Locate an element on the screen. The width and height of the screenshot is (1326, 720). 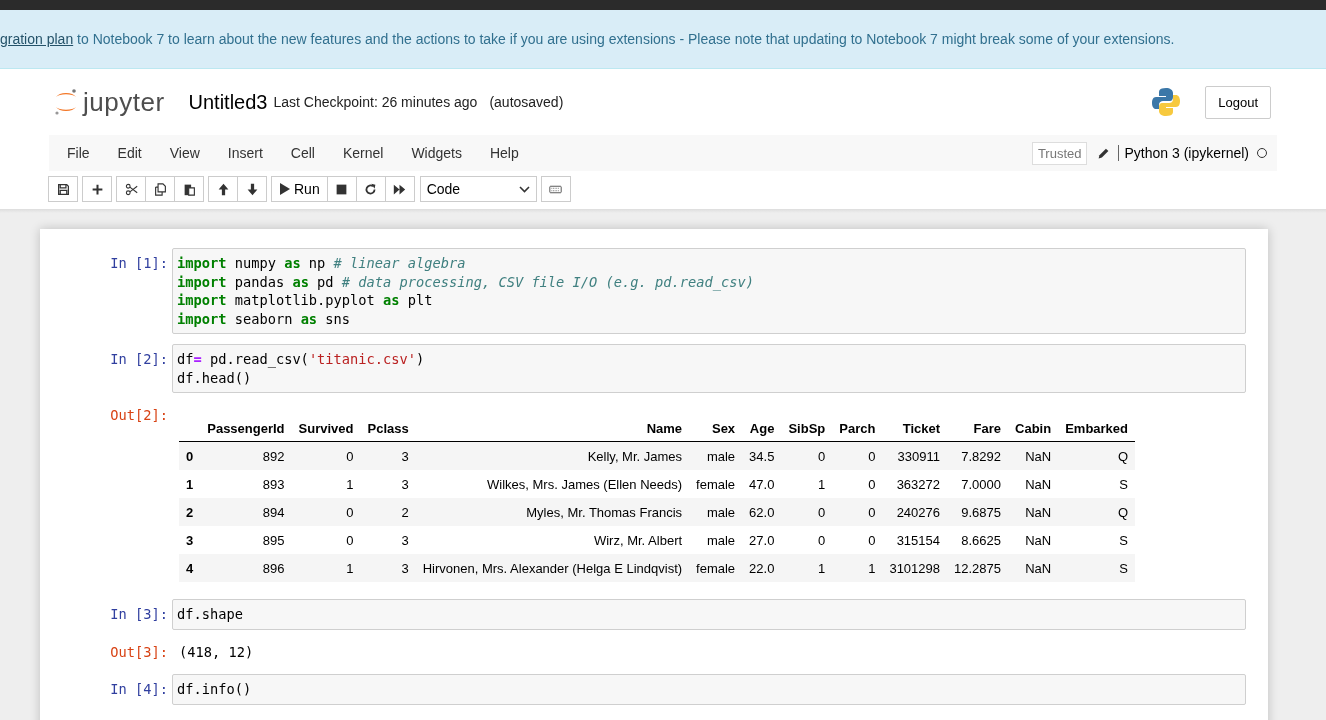
table-cell: 12.2875 is located at coordinates (978, 568).